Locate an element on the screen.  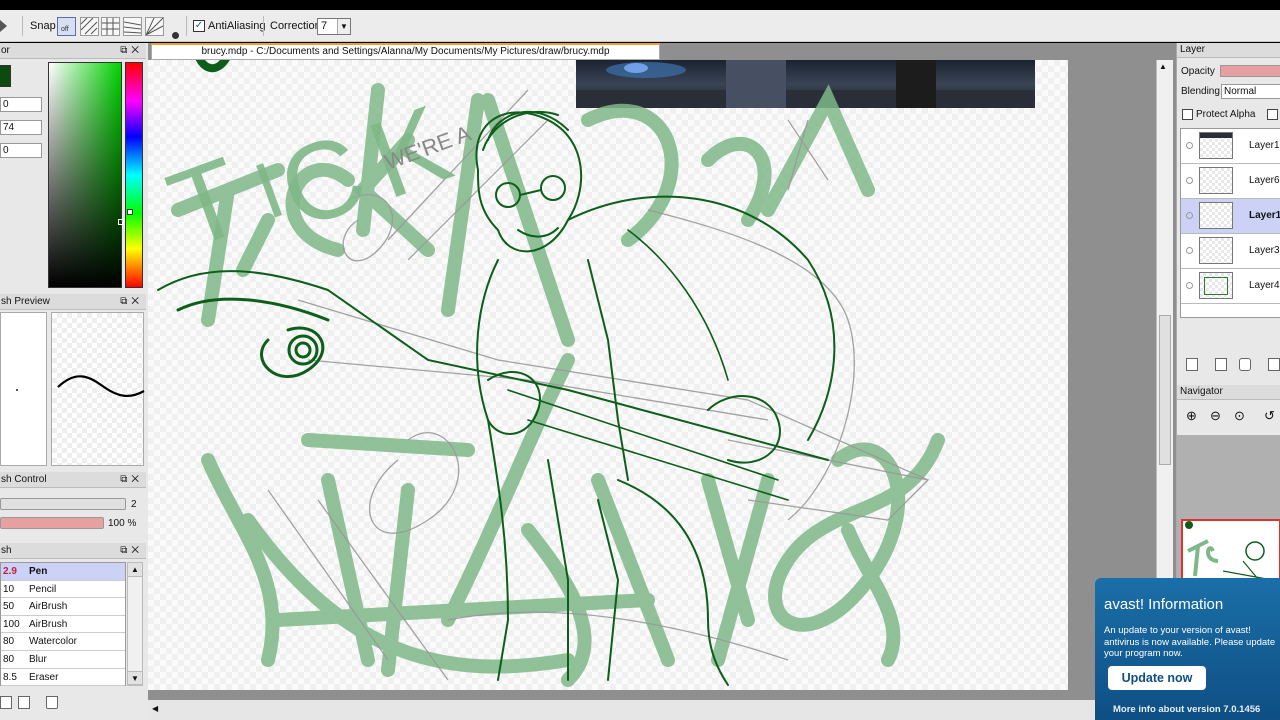
brush-size-slider is located at coordinates (63, 504).